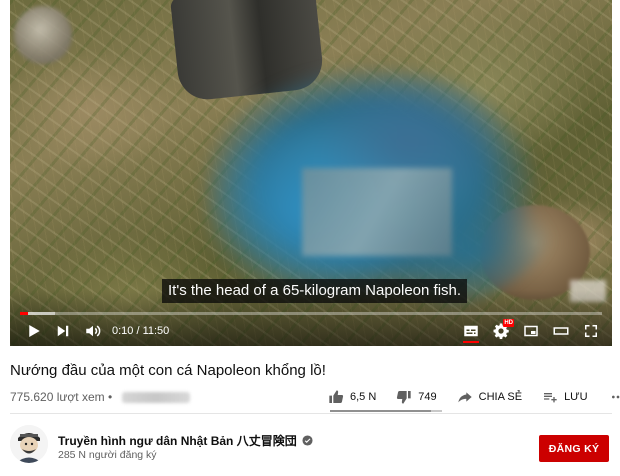  What do you see at coordinates (57, 397) in the screenshot?
I see `view-count: 775.620 lượt xem` at bounding box center [57, 397].